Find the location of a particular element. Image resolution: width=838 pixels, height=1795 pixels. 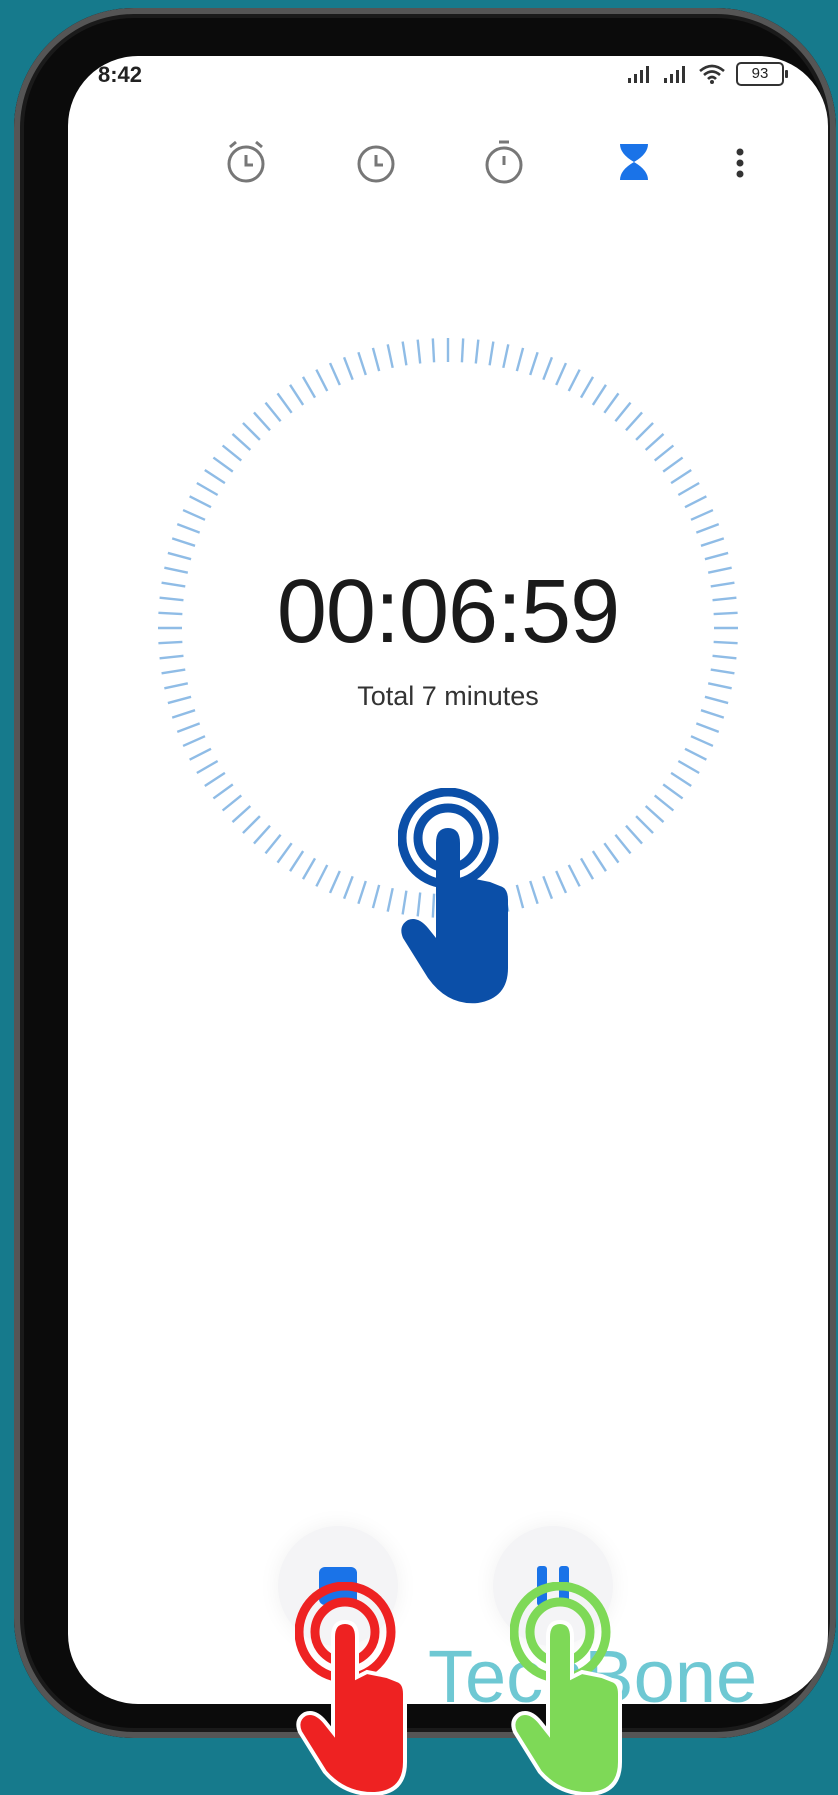

signal-icon is located at coordinates (674, 74).